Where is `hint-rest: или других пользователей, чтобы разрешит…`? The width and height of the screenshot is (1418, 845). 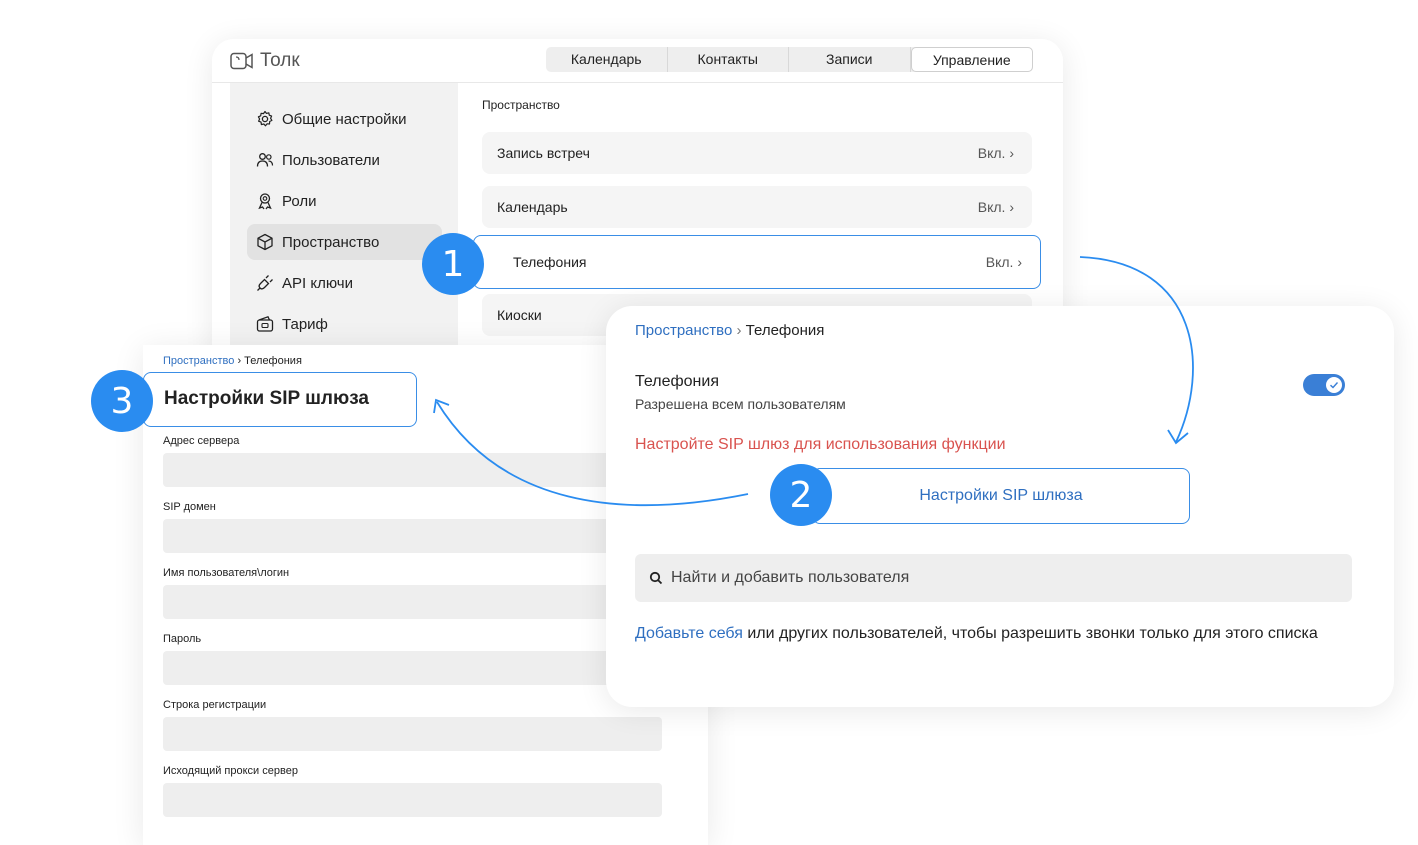 hint-rest: или других пользователей, чтобы разрешит… is located at coordinates (1030, 633).